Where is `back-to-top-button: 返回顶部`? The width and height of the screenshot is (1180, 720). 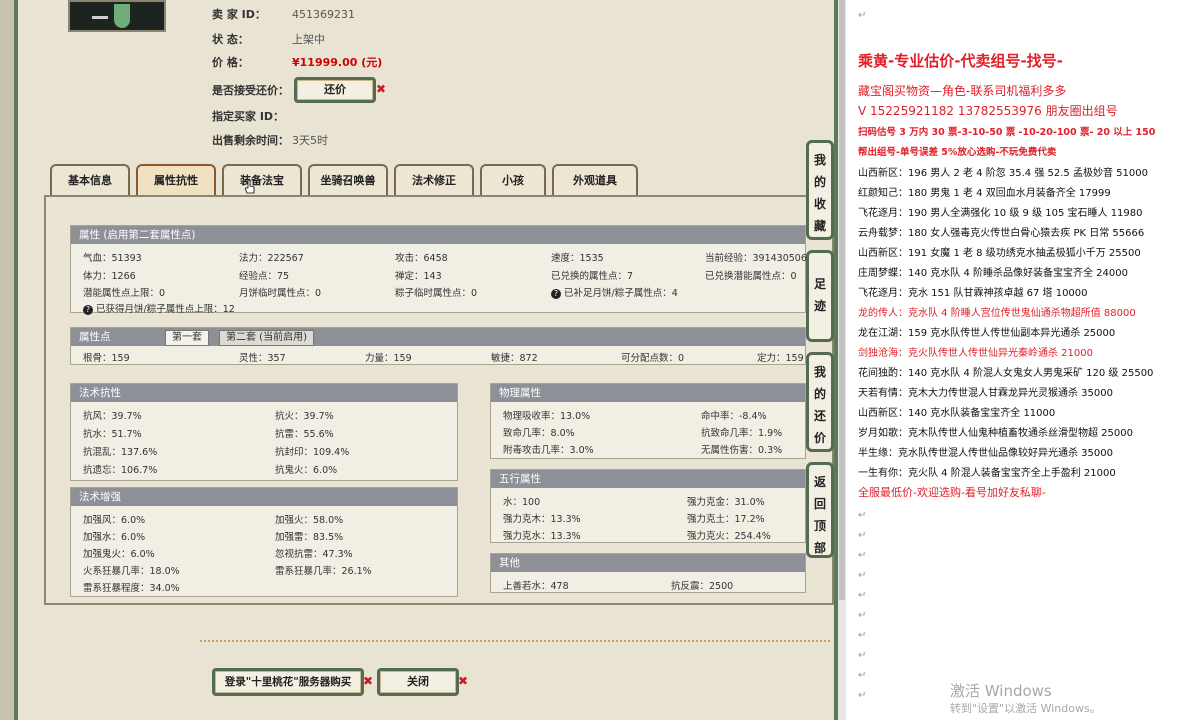 back-to-top-button: 返回顶部 is located at coordinates (820, 510).